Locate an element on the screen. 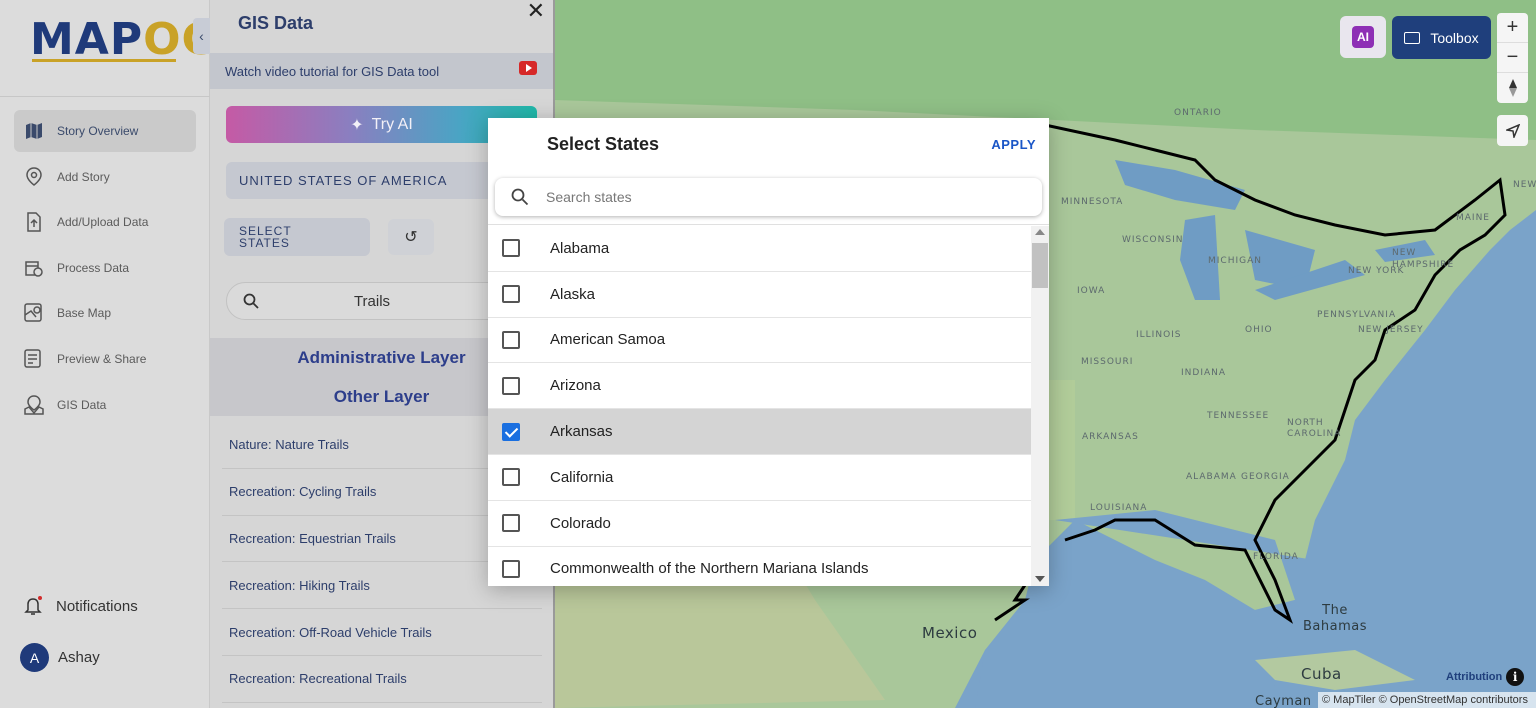 This screenshot has height=708, width=1536. video-tutorial-link: Watch video tutorial for GIS Data tool is located at coordinates (381, 71).